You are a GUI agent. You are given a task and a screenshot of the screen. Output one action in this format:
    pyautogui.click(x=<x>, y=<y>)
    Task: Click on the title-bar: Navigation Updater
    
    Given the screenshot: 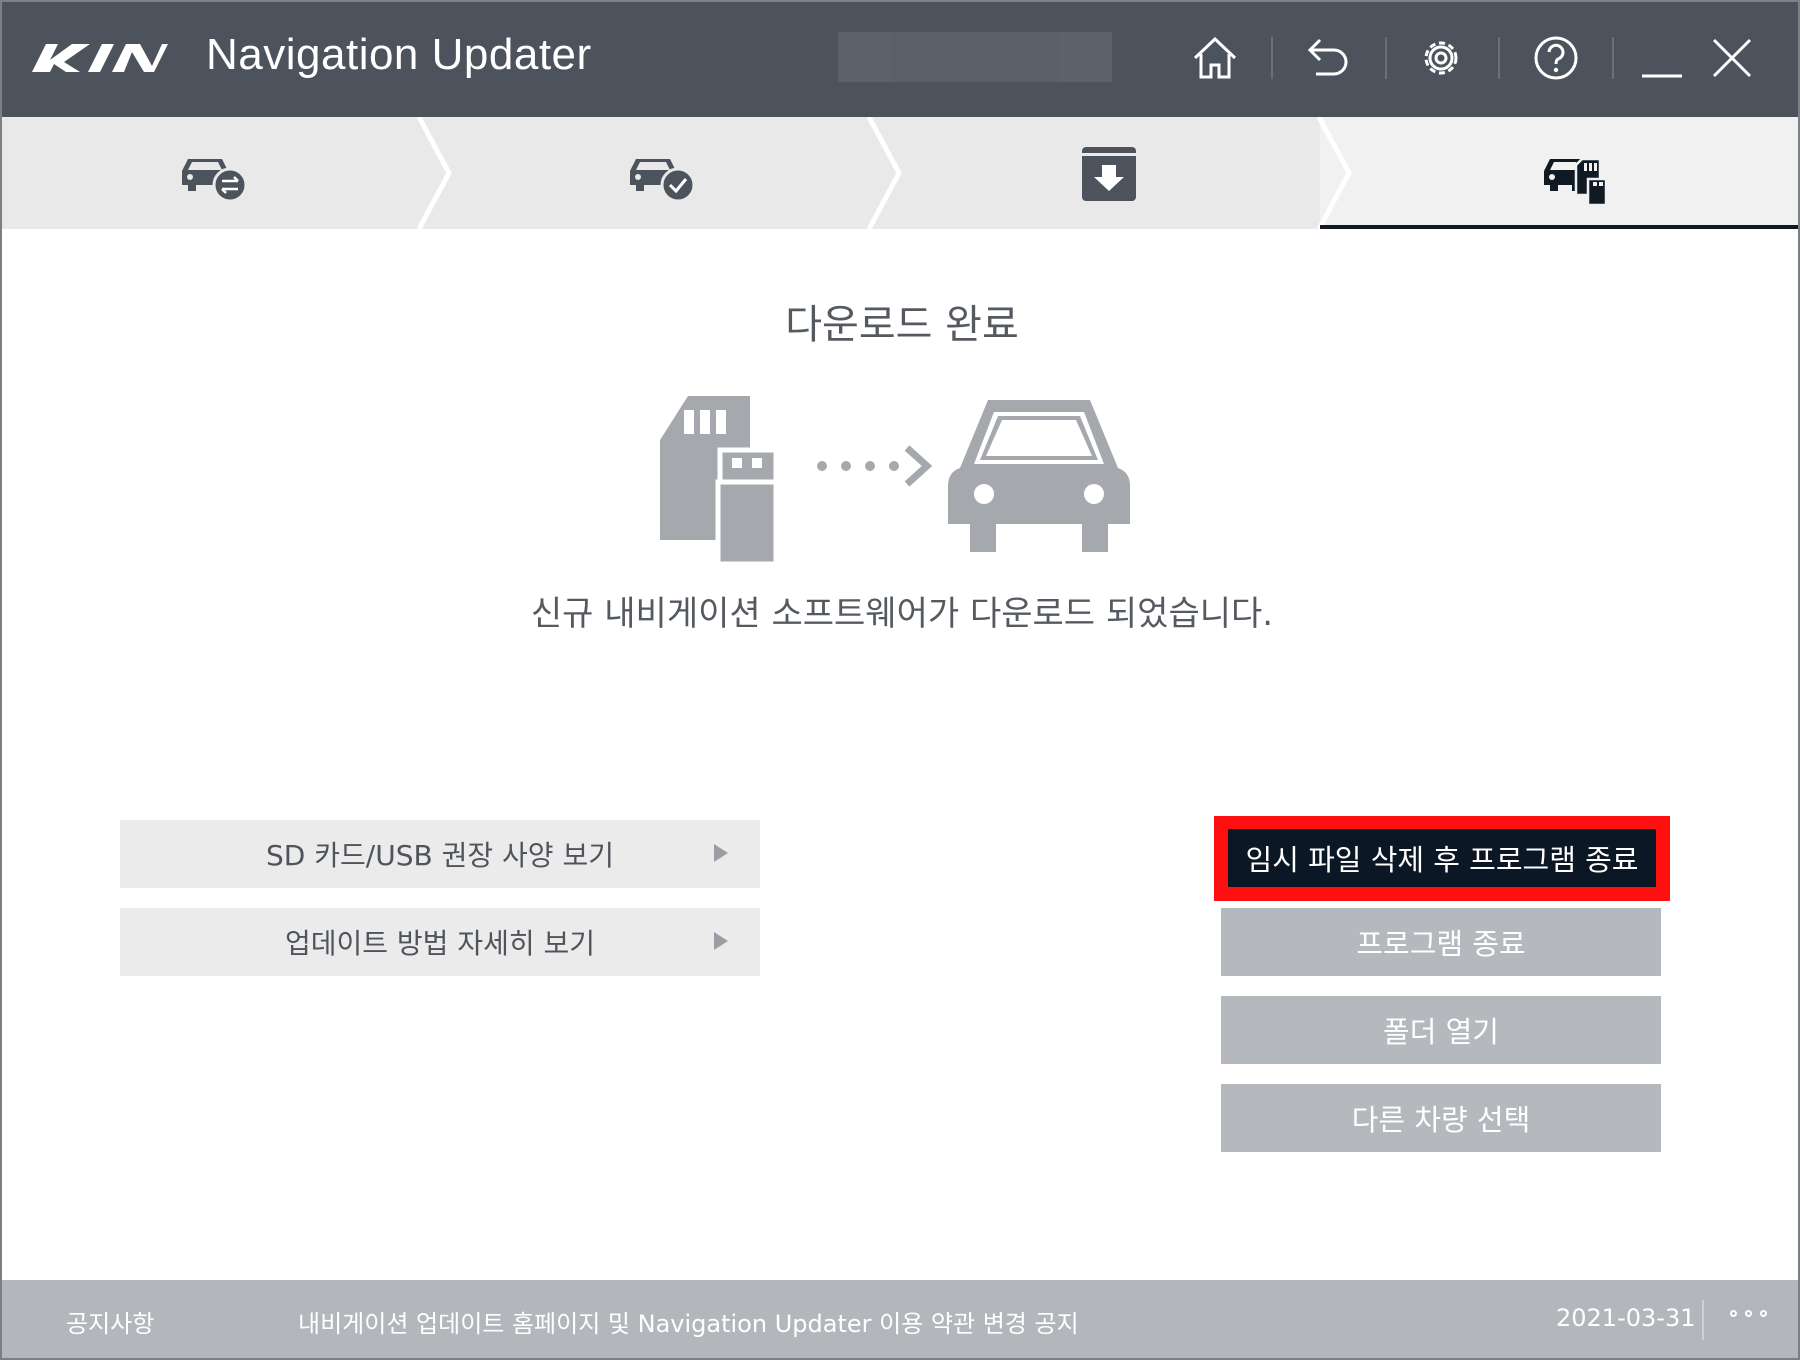 What is the action you would take?
    pyautogui.click(x=900, y=59)
    